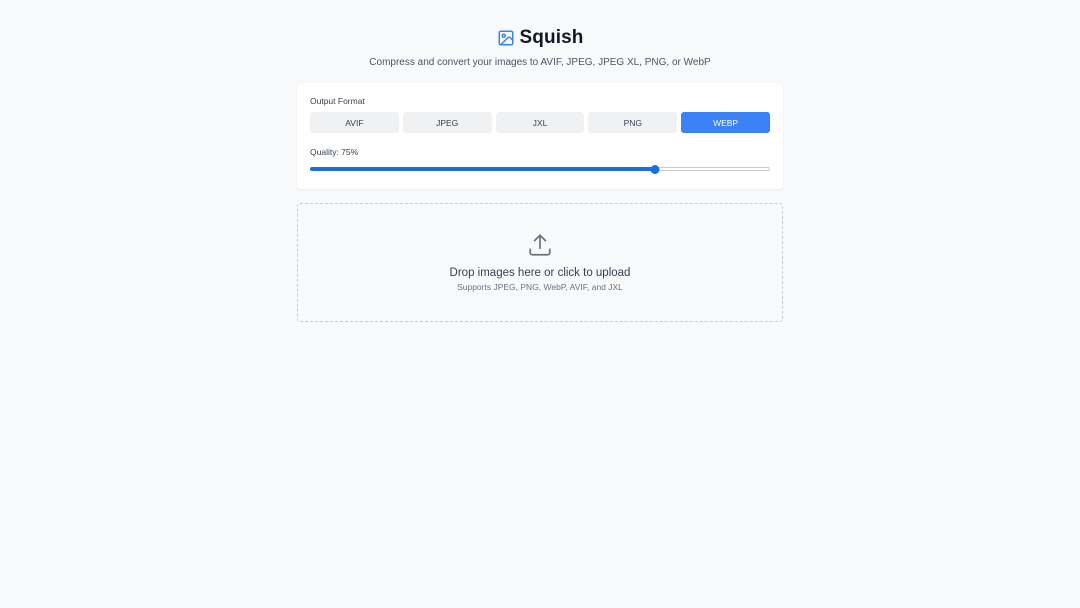 The width and height of the screenshot is (1080, 608). I want to click on upload-icon, so click(540, 245).